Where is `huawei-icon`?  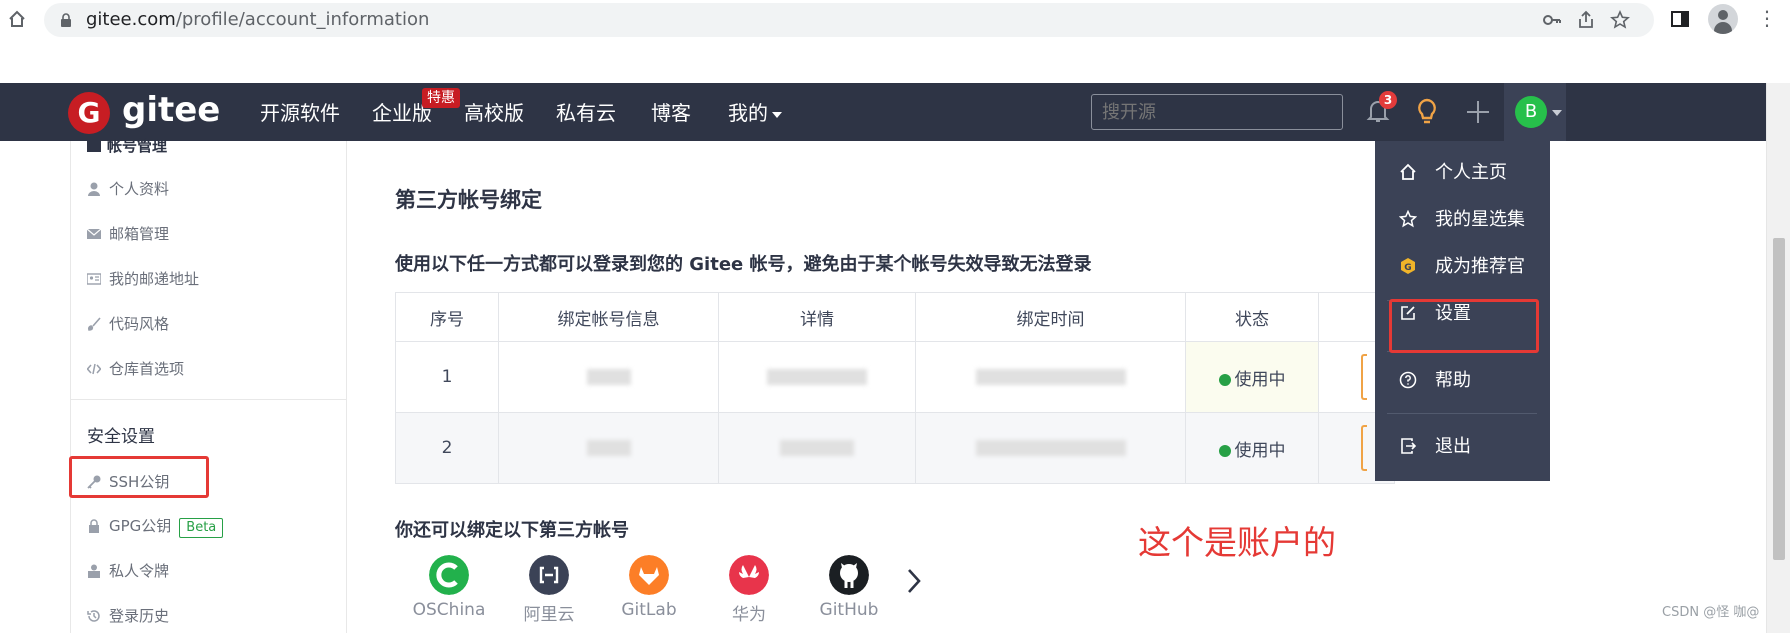 huawei-icon is located at coordinates (749, 575).